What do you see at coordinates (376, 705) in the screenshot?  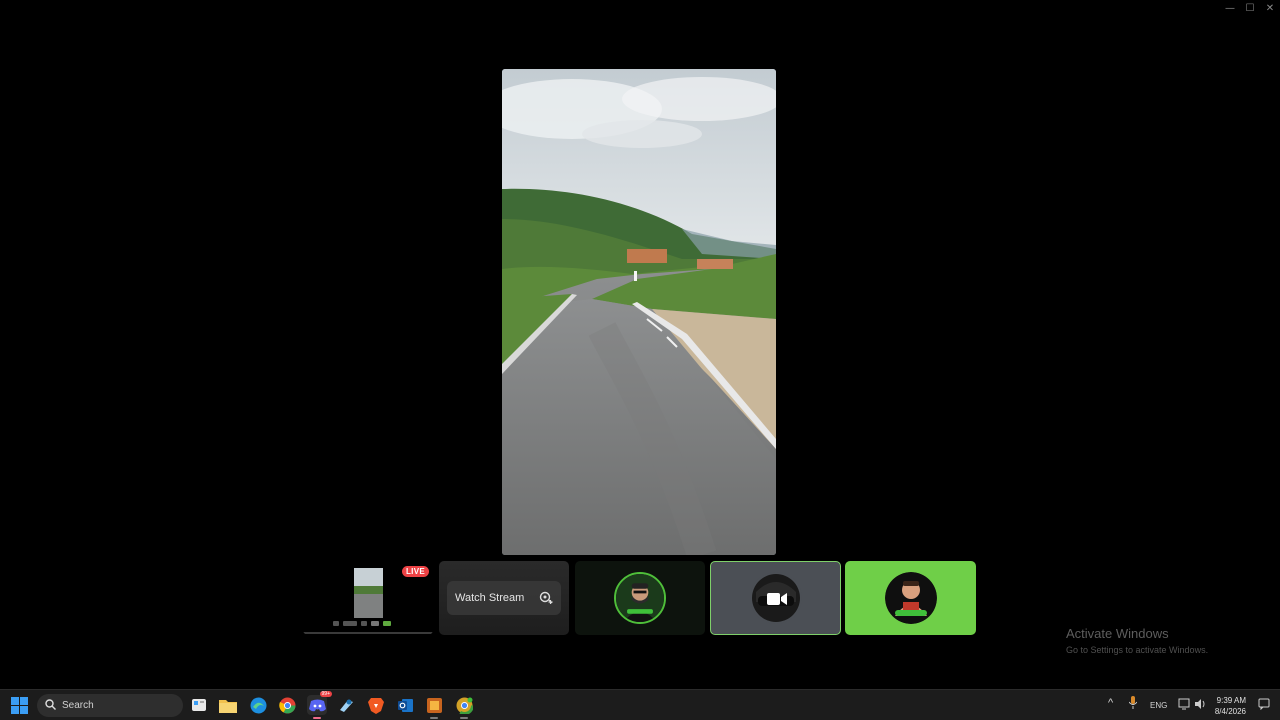 I see `brave-icon` at bounding box center [376, 705].